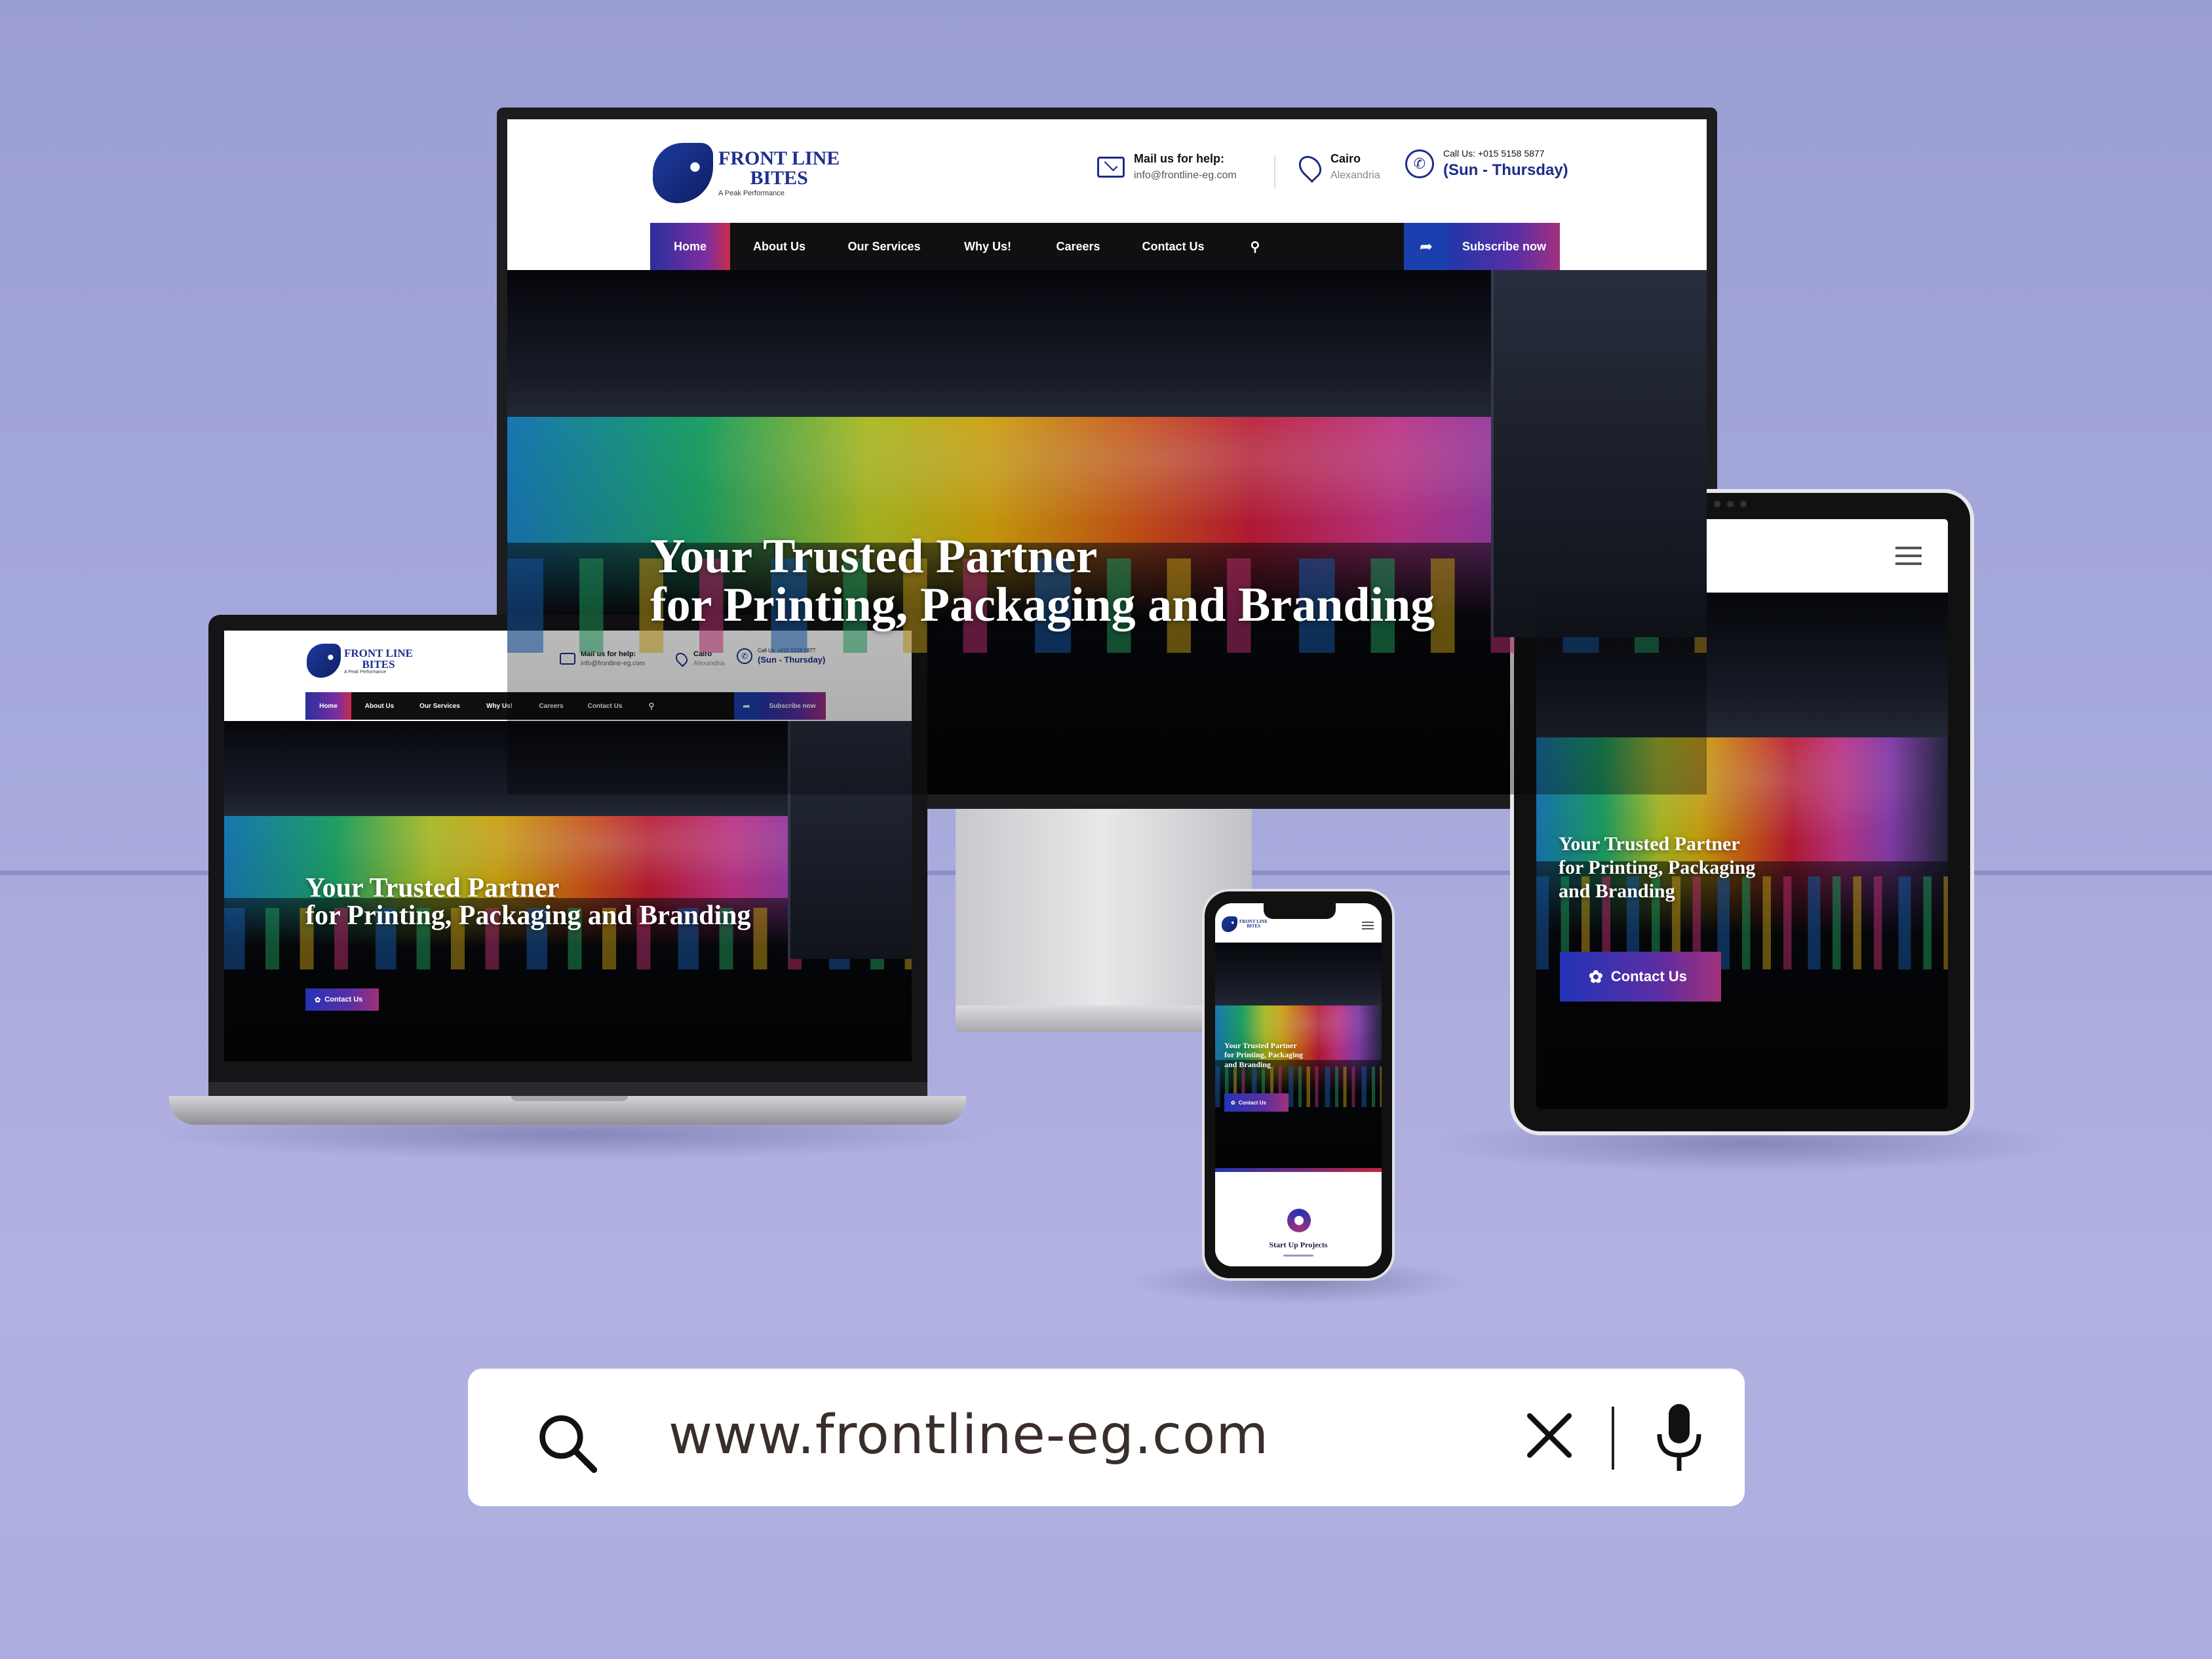 This screenshot has width=2212, height=1659. What do you see at coordinates (1679, 1438) in the screenshot?
I see `microphone-icon` at bounding box center [1679, 1438].